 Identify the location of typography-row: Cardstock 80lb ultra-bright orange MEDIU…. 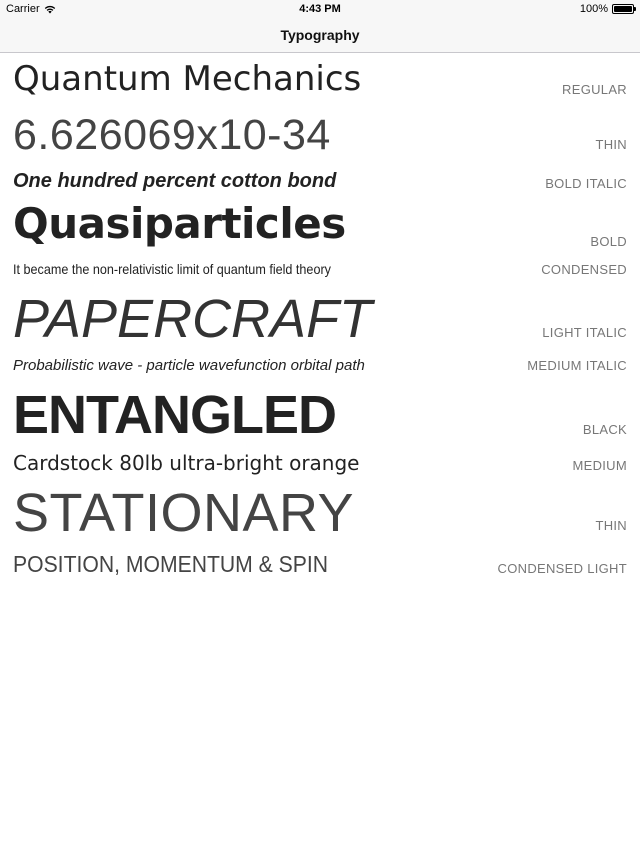
(320, 464).